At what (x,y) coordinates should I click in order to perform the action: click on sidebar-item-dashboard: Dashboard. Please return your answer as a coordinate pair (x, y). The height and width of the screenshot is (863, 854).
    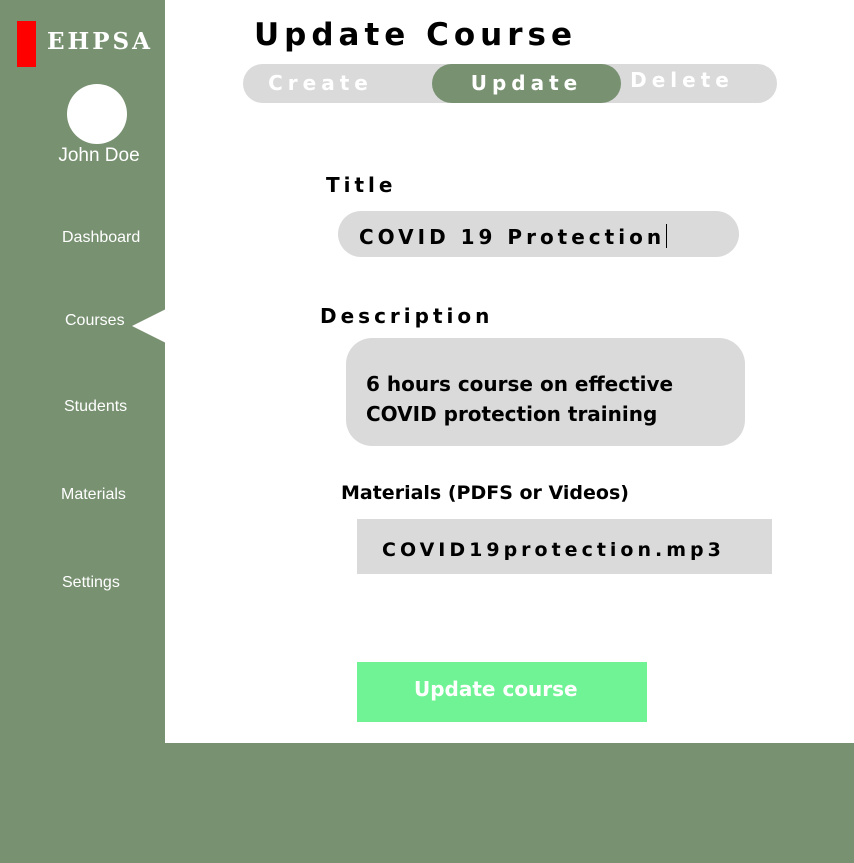
    Looking at the image, I should click on (101, 238).